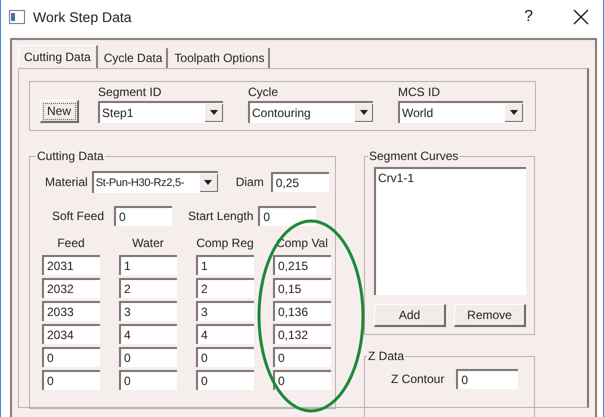  Describe the element at coordinates (414, 156) in the screenshot. I see `group-title: Segment Curves` at that location.